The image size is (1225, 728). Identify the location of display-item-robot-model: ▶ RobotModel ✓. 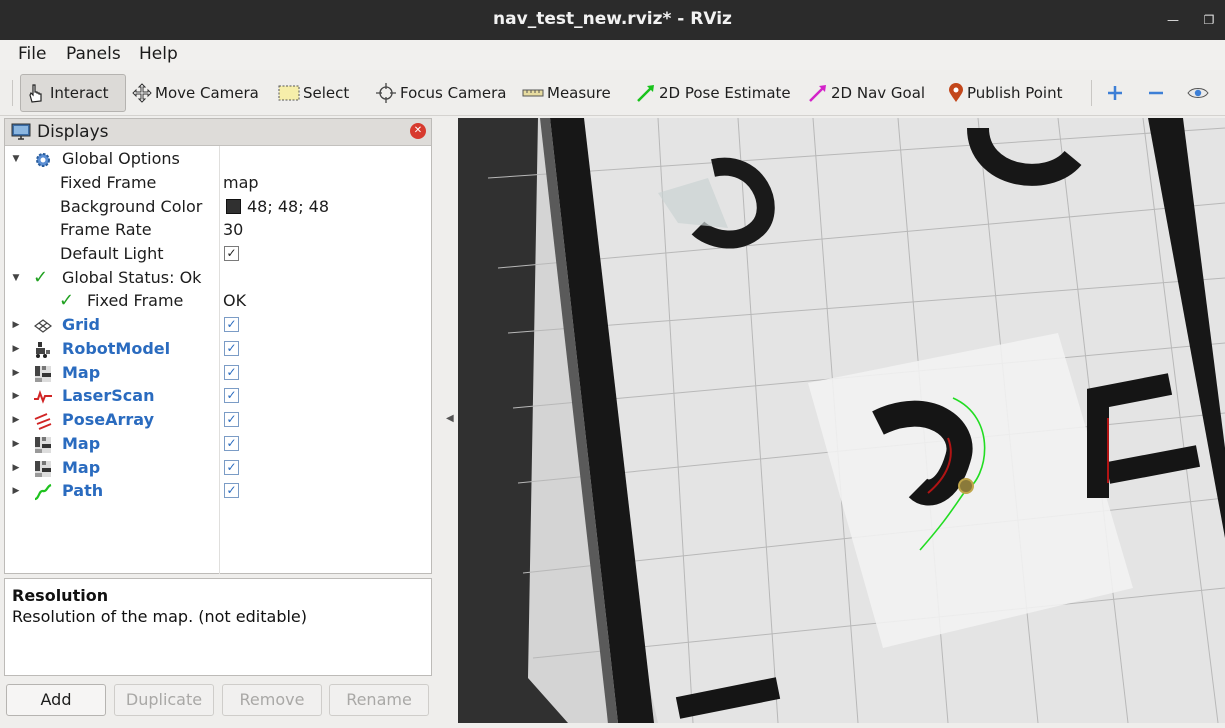
(218, 349).